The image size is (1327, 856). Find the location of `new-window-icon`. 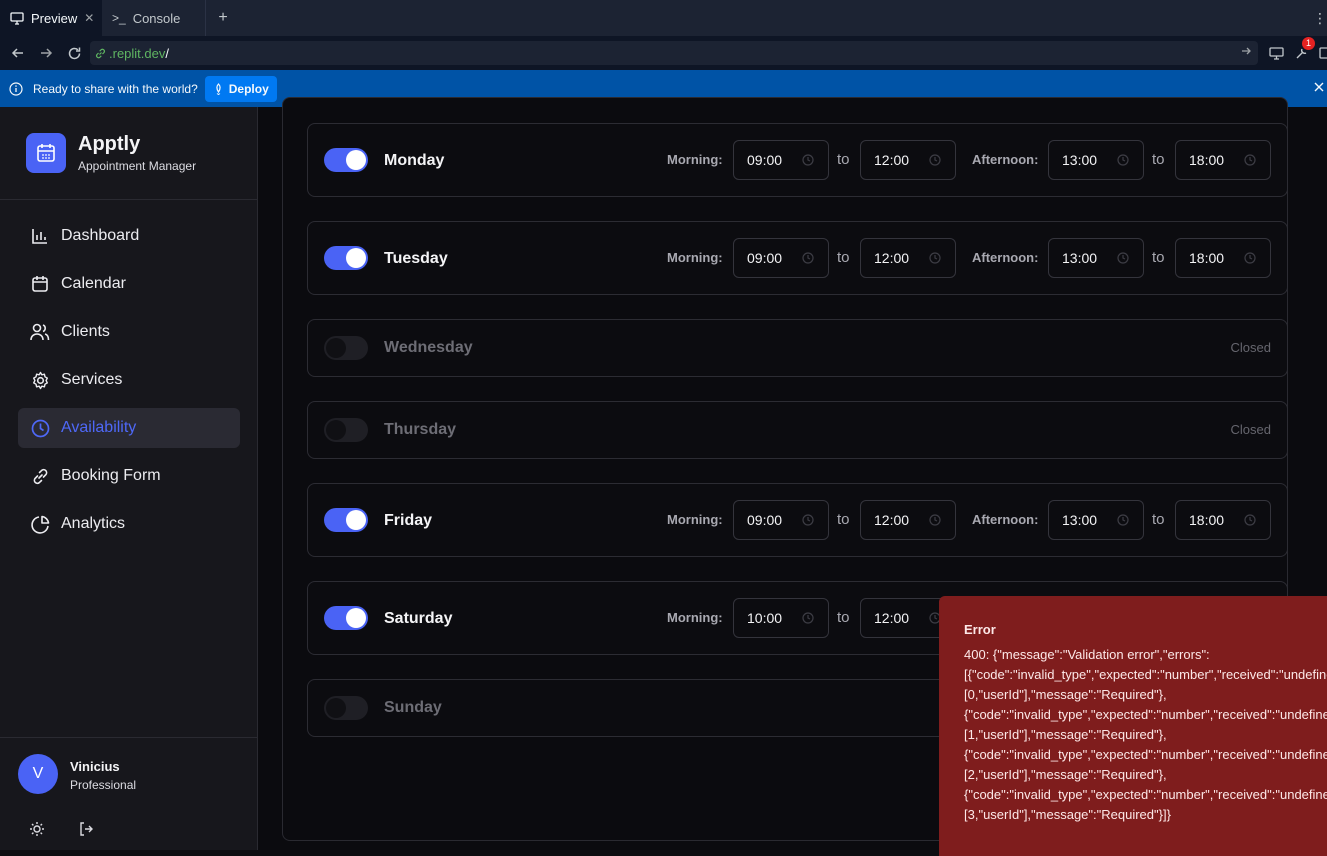

new-window-icon is located at coordinates (1323, 53).